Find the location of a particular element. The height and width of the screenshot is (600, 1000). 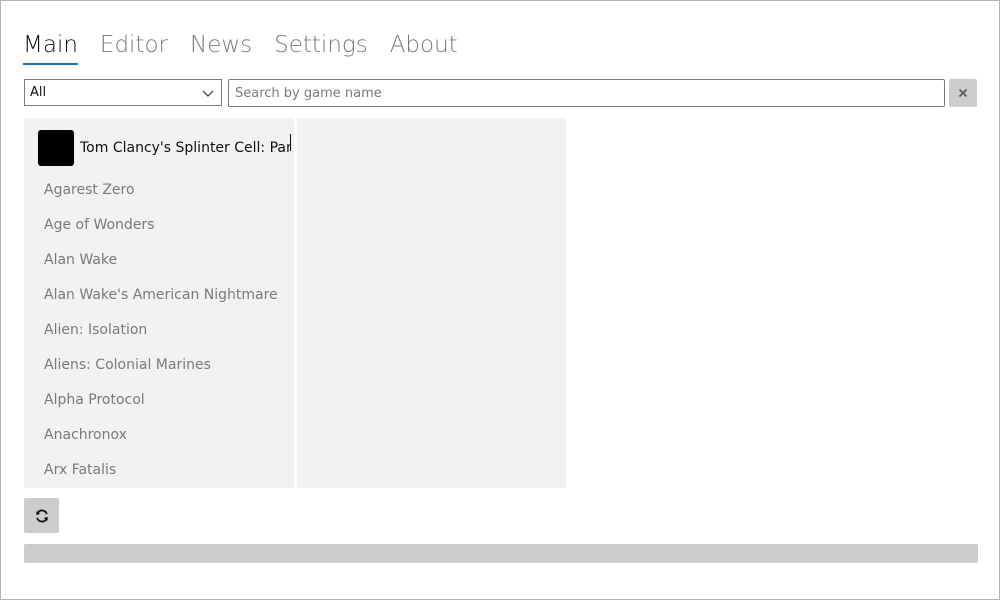

tab-main: Main is located at coordinates (50, 47).